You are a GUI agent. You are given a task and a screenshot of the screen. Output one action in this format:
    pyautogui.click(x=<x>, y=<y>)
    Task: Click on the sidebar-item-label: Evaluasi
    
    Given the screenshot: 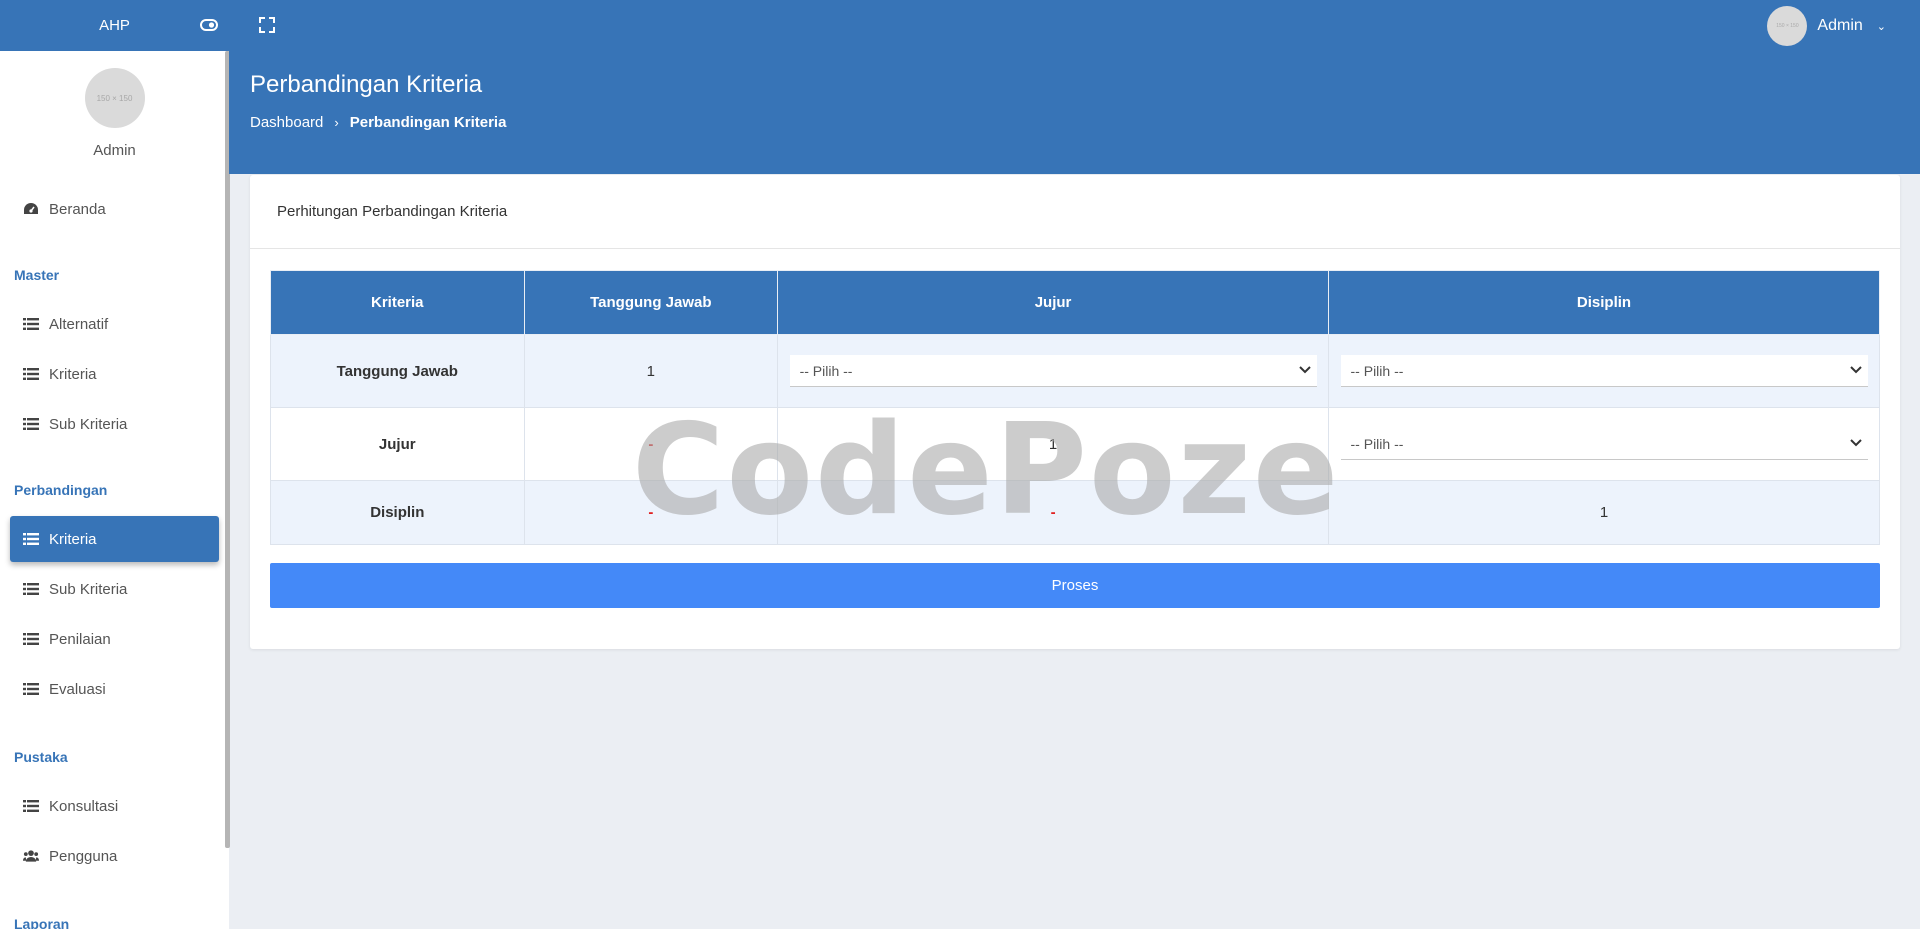 What is the action you would take?
    pyautogui.click(x=77, y=689)
    